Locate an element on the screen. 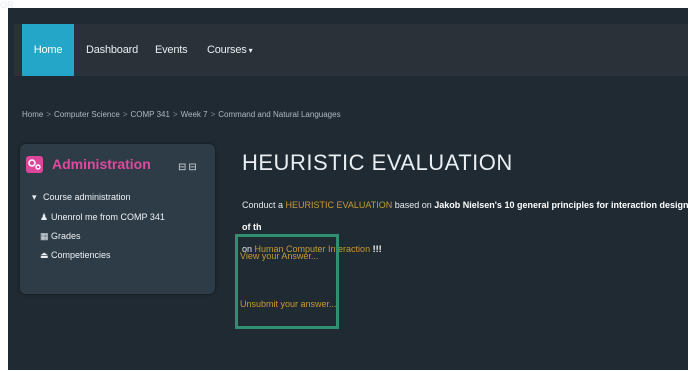 The image size is (688, 371). user-icon: ♟ is located at coordinates (44, 217).